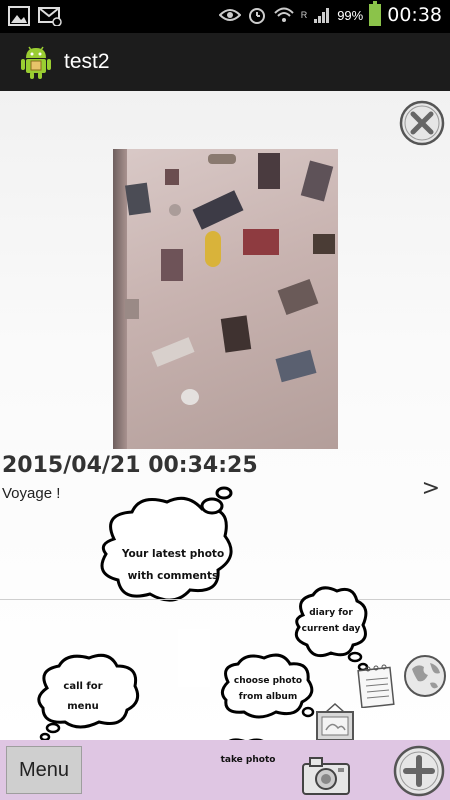  Describe the element at coordinates (44, 770) in the screenshot. I see `menu-button: Menu` at that location.